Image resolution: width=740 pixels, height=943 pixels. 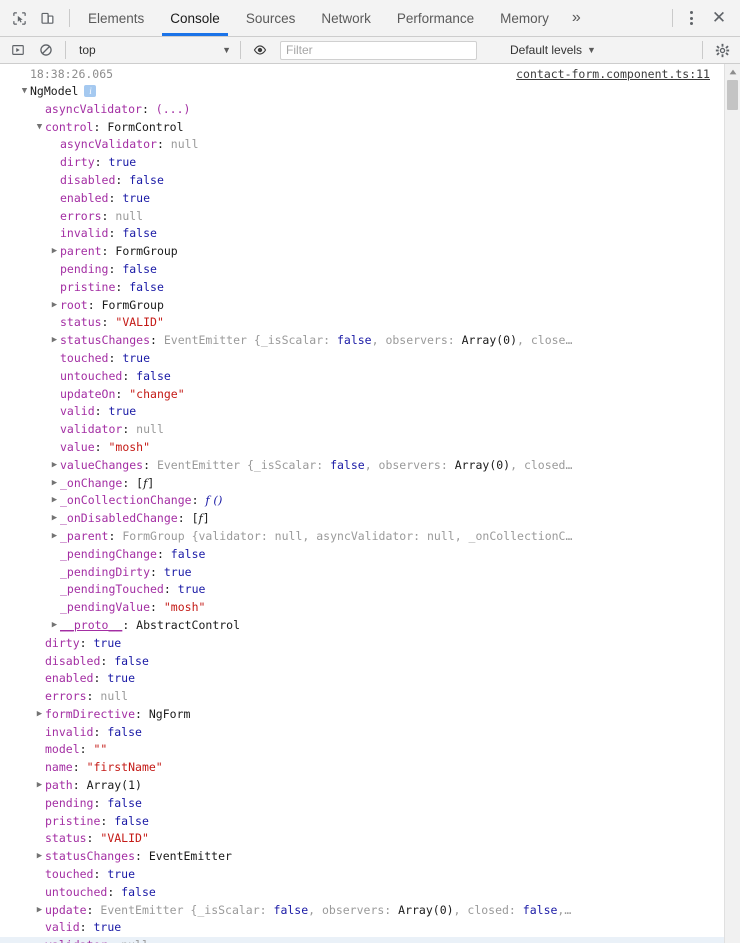 I want to click on tab-performance: Performance, so click(x=435, y=18).